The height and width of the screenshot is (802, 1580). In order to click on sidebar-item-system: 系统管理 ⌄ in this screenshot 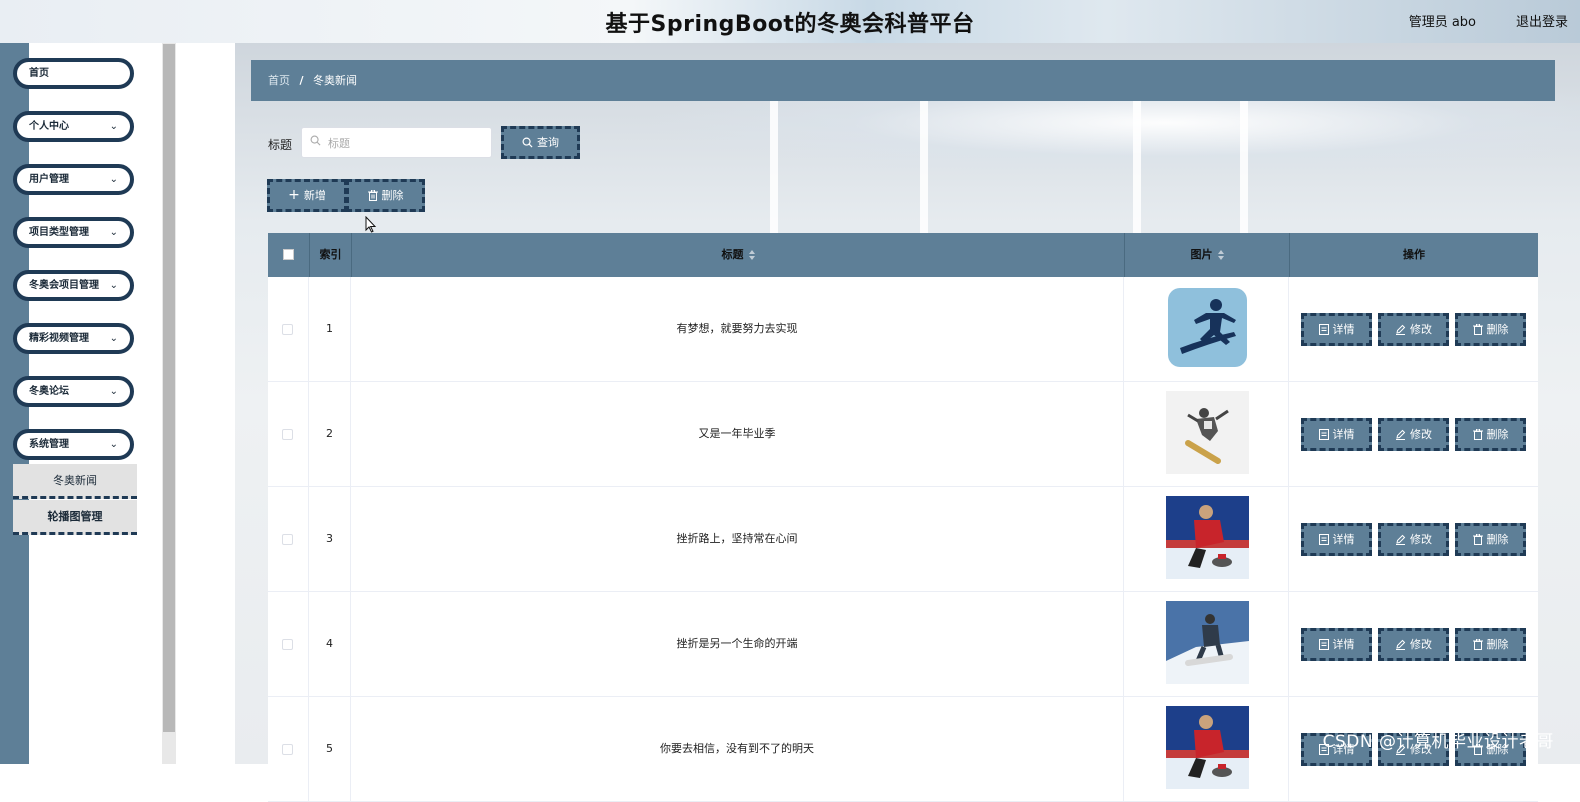, I will do `click(73, 444)`.